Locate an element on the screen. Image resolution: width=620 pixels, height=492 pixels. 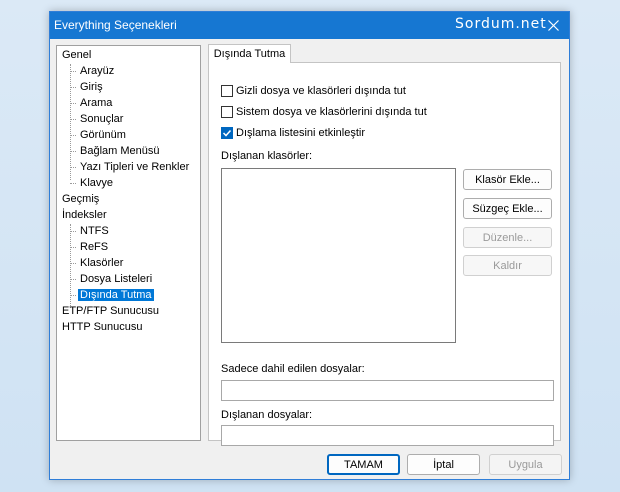
tree-item-folders: Klasörler is located at coordinates (101, 263).